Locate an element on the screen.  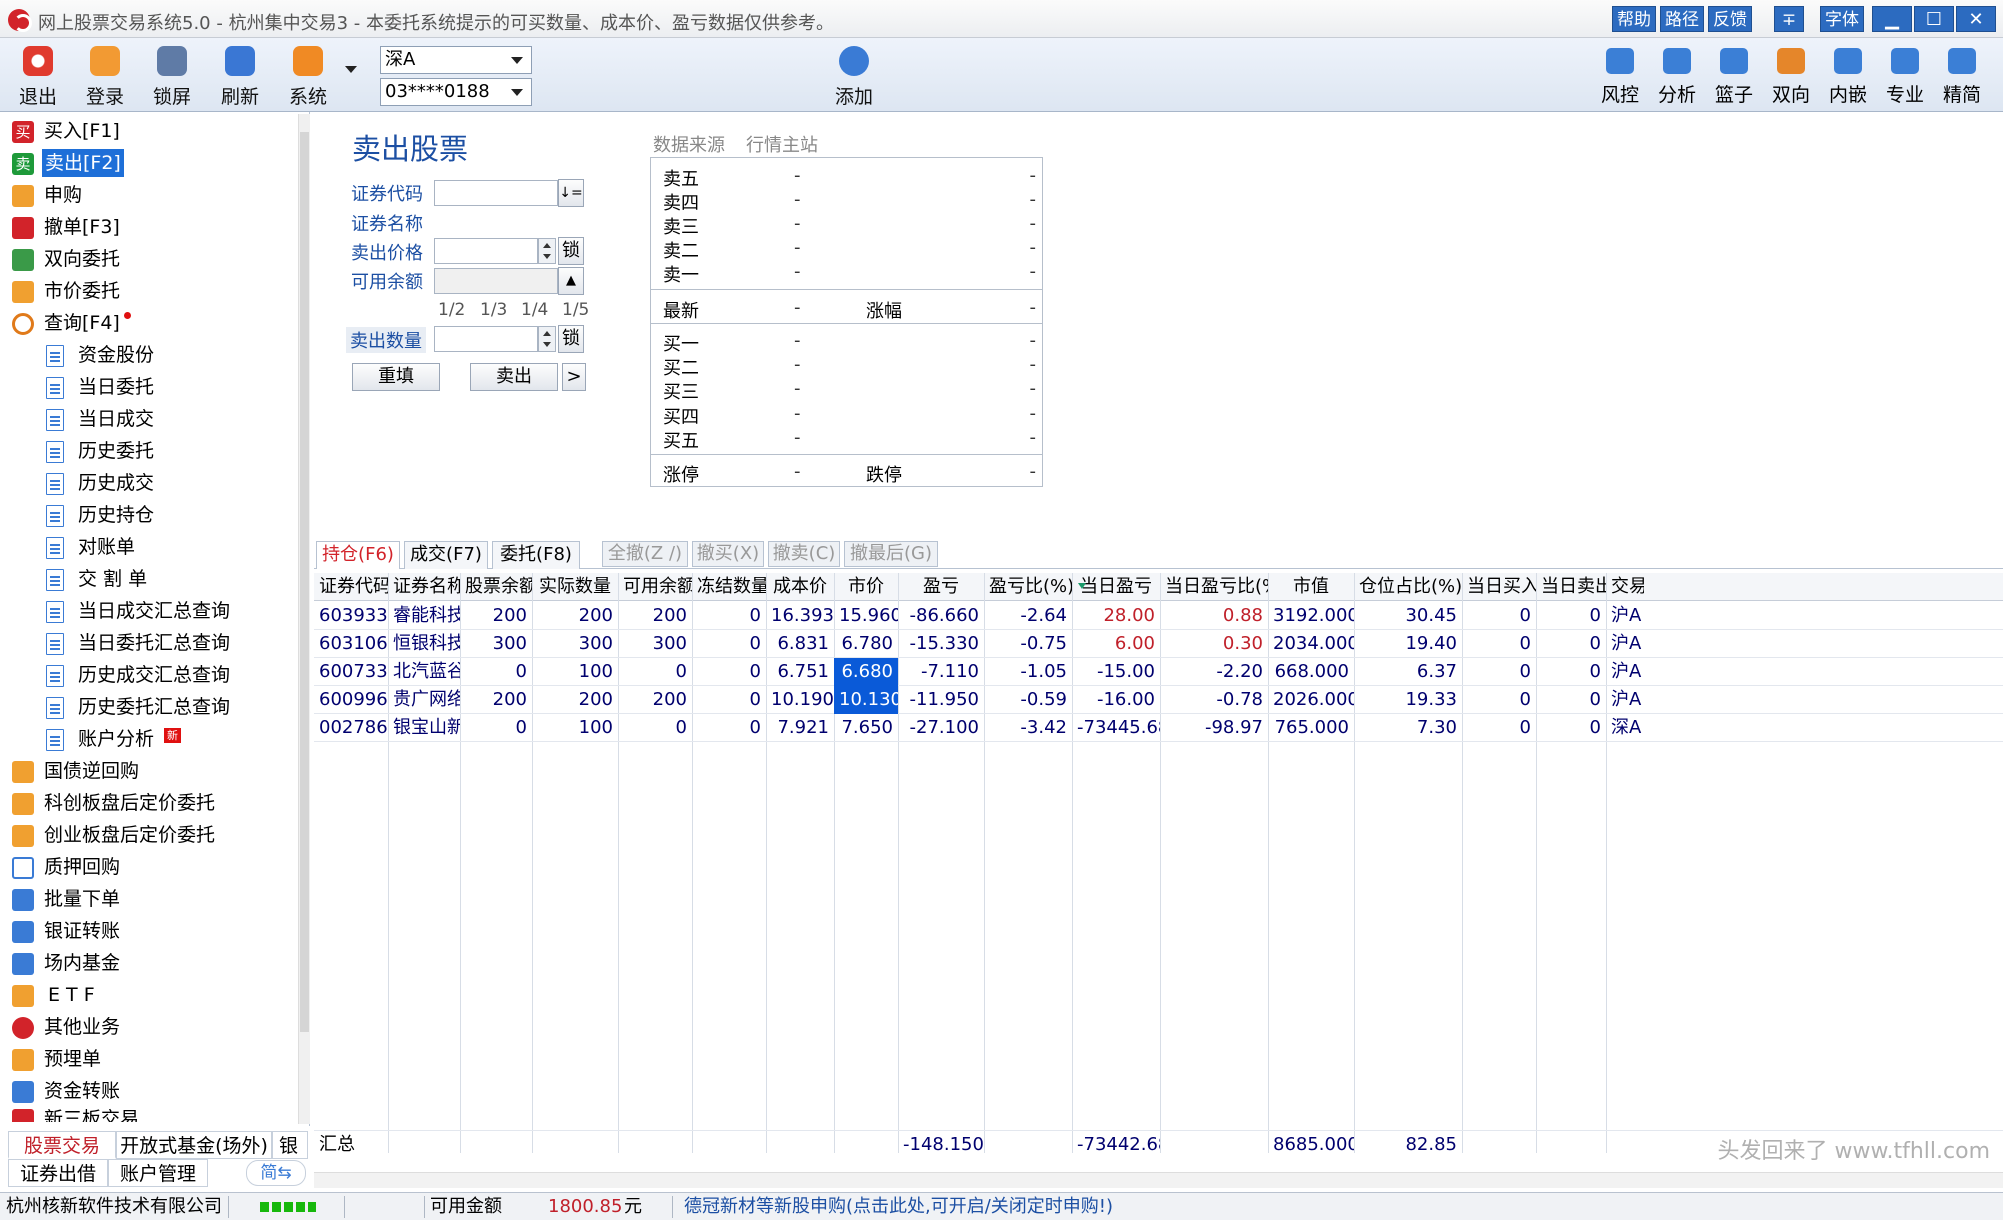
table-cell: -3.42 is located at coordinates (1028, 728).